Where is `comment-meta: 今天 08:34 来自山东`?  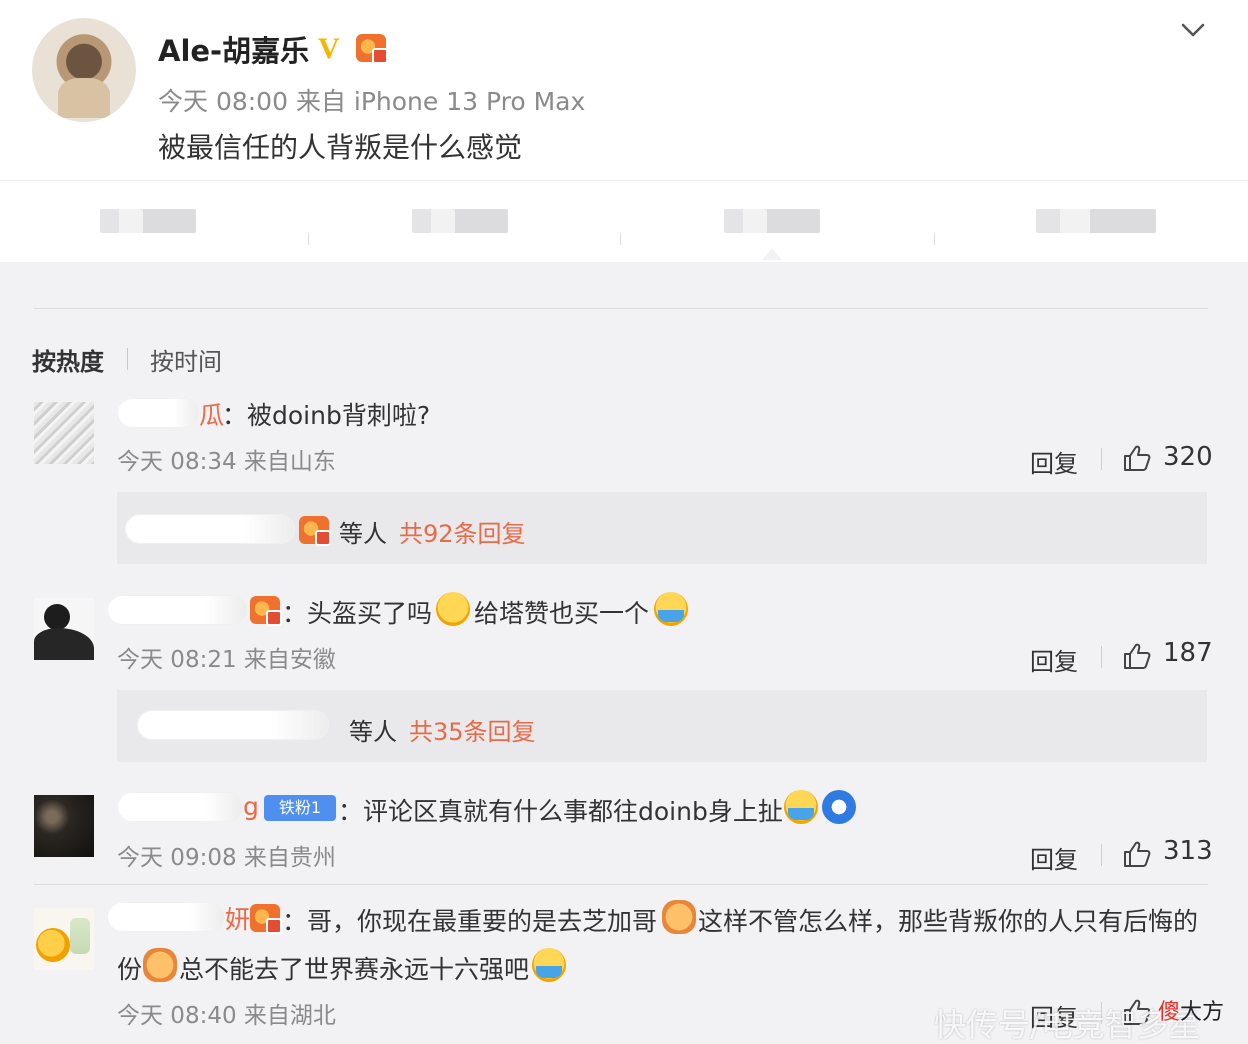 comment-meta: 今天 08:34 来自山东 is located at coordinates (226, 462).